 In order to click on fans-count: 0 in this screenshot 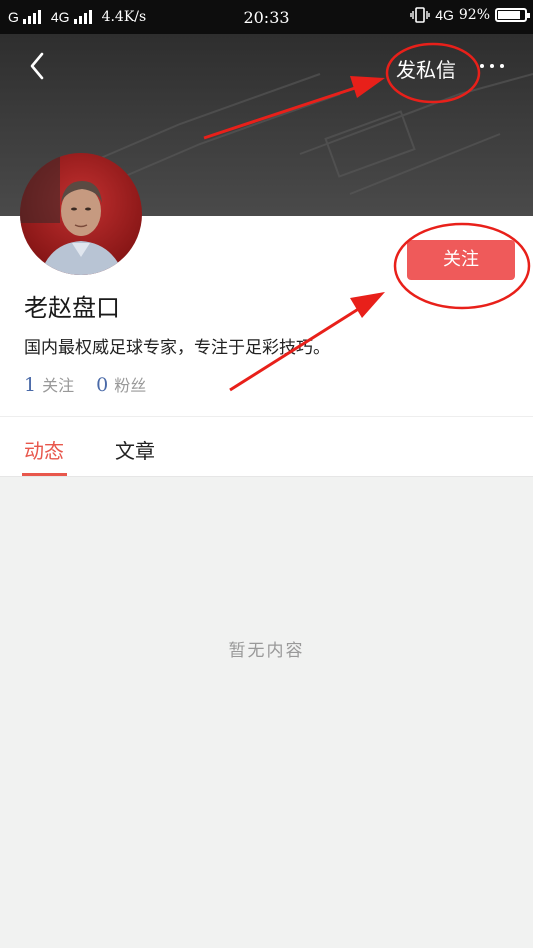, I will do `click(102, 385)`.